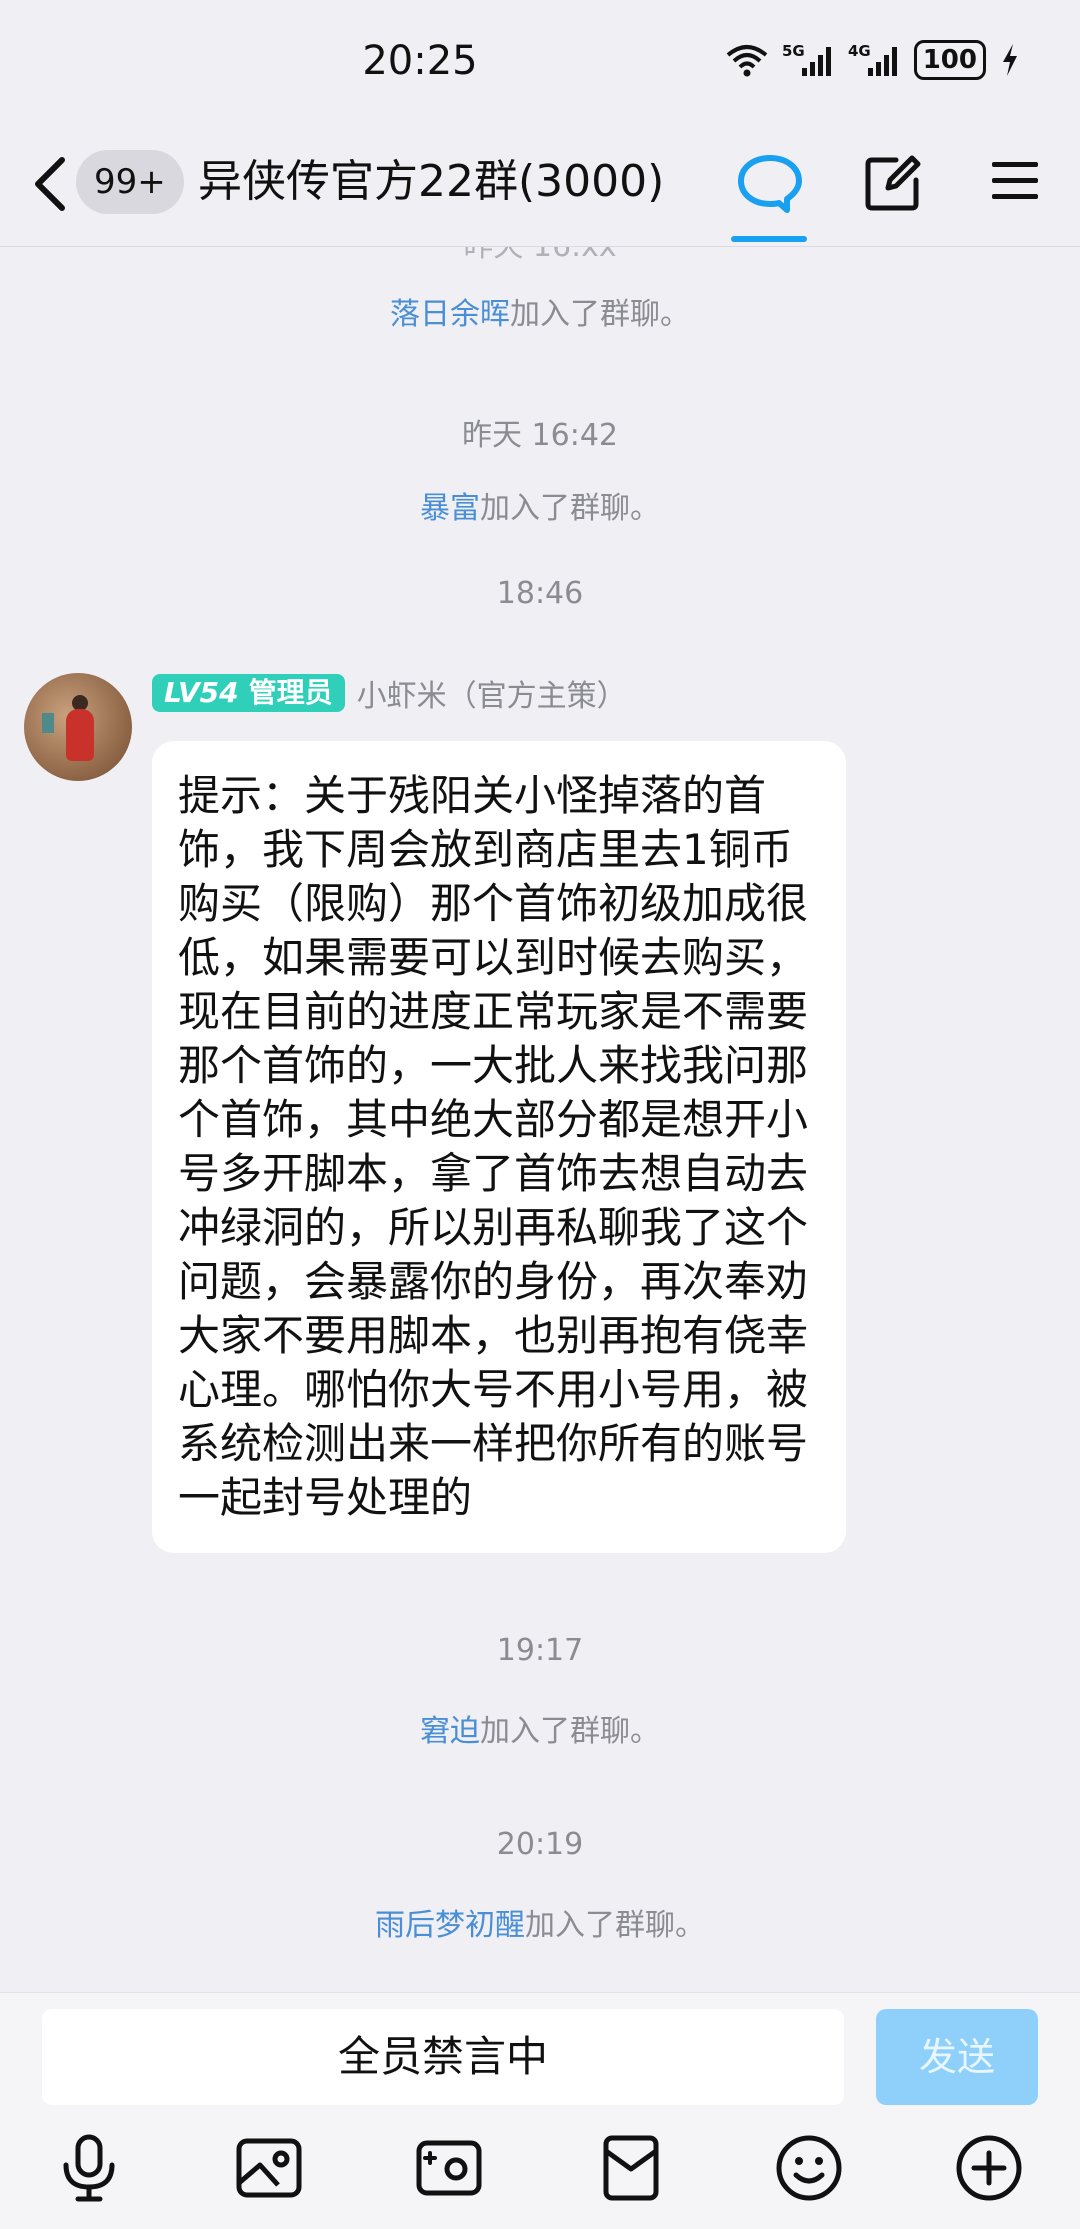 This screenshot has width=1080, height=2229. Describe the element at coordinates (893, 183) in the screenshot. I see `edit-icon` at that location.